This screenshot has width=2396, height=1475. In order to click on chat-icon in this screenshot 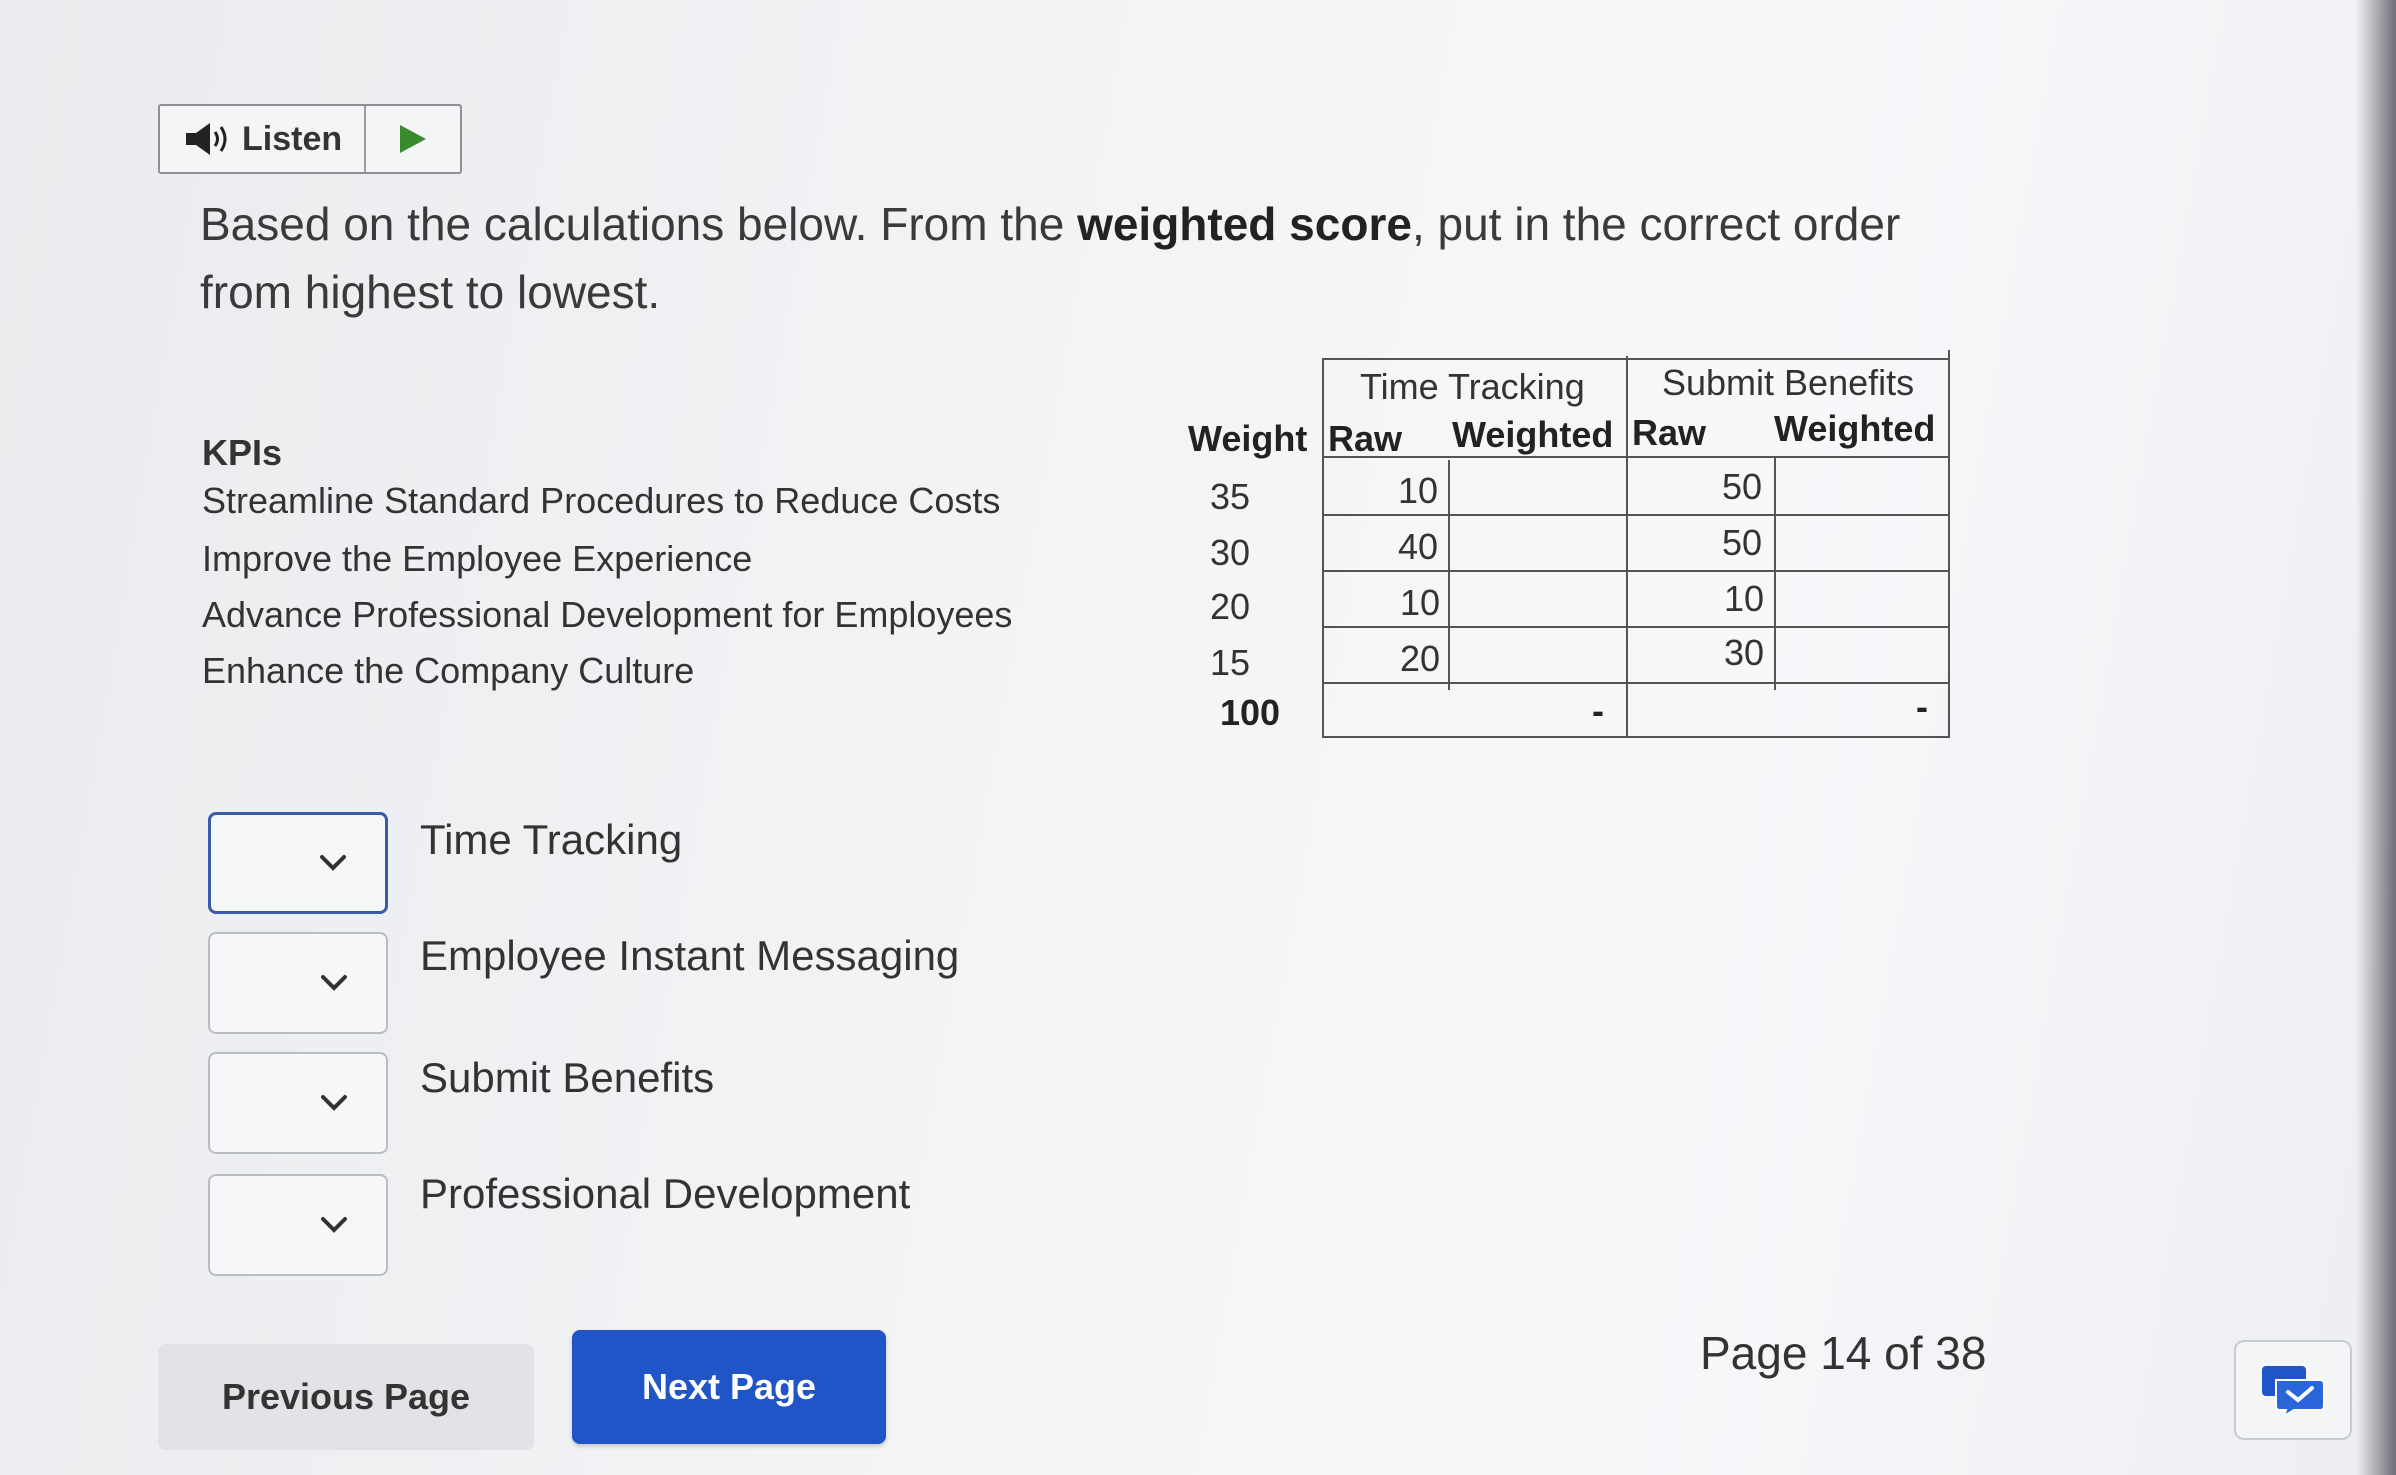, I will do `click(2293, 1392)`.